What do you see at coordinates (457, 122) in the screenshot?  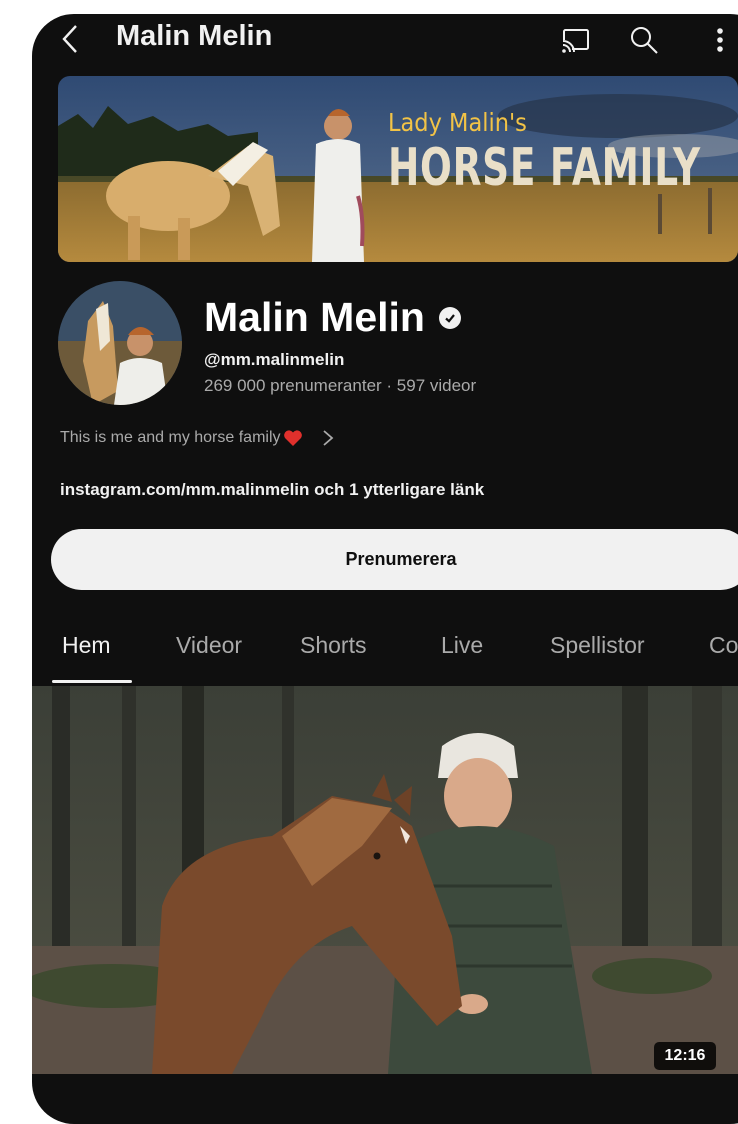 I see `banner-subtitle: Lady Malin's` at bounding box center [457, 122].